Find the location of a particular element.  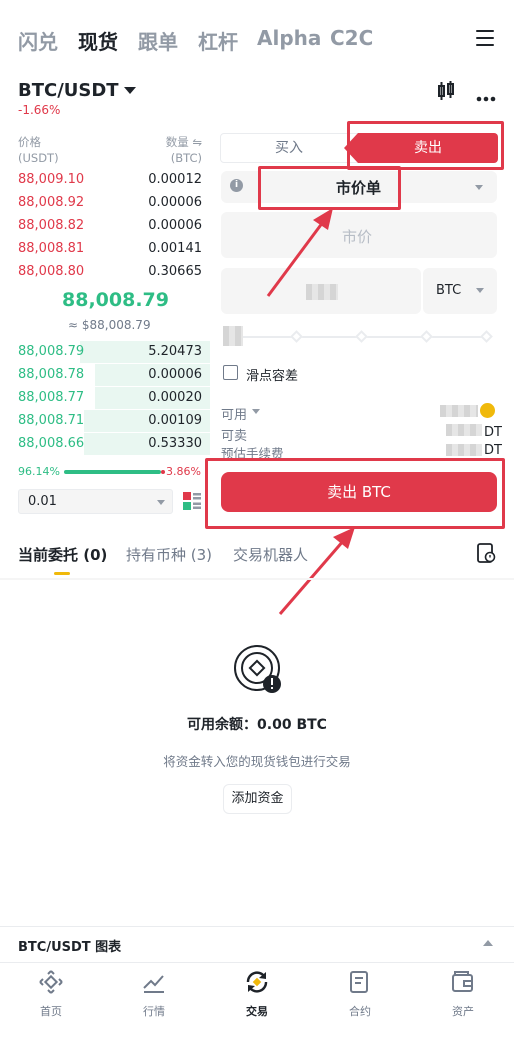

add-funds-button: 添加资金 is located at coordinates (257, 799).